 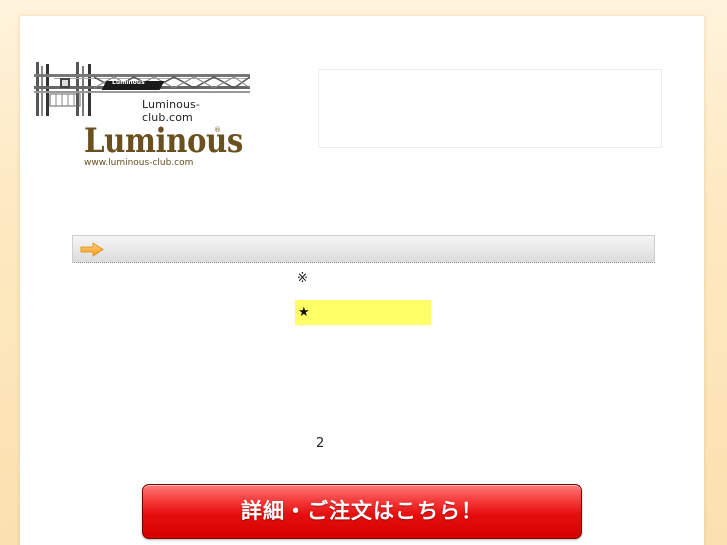 I want to click on order-details-button: 詳細・ご注文はこちら！, so click(x=362, y=511).